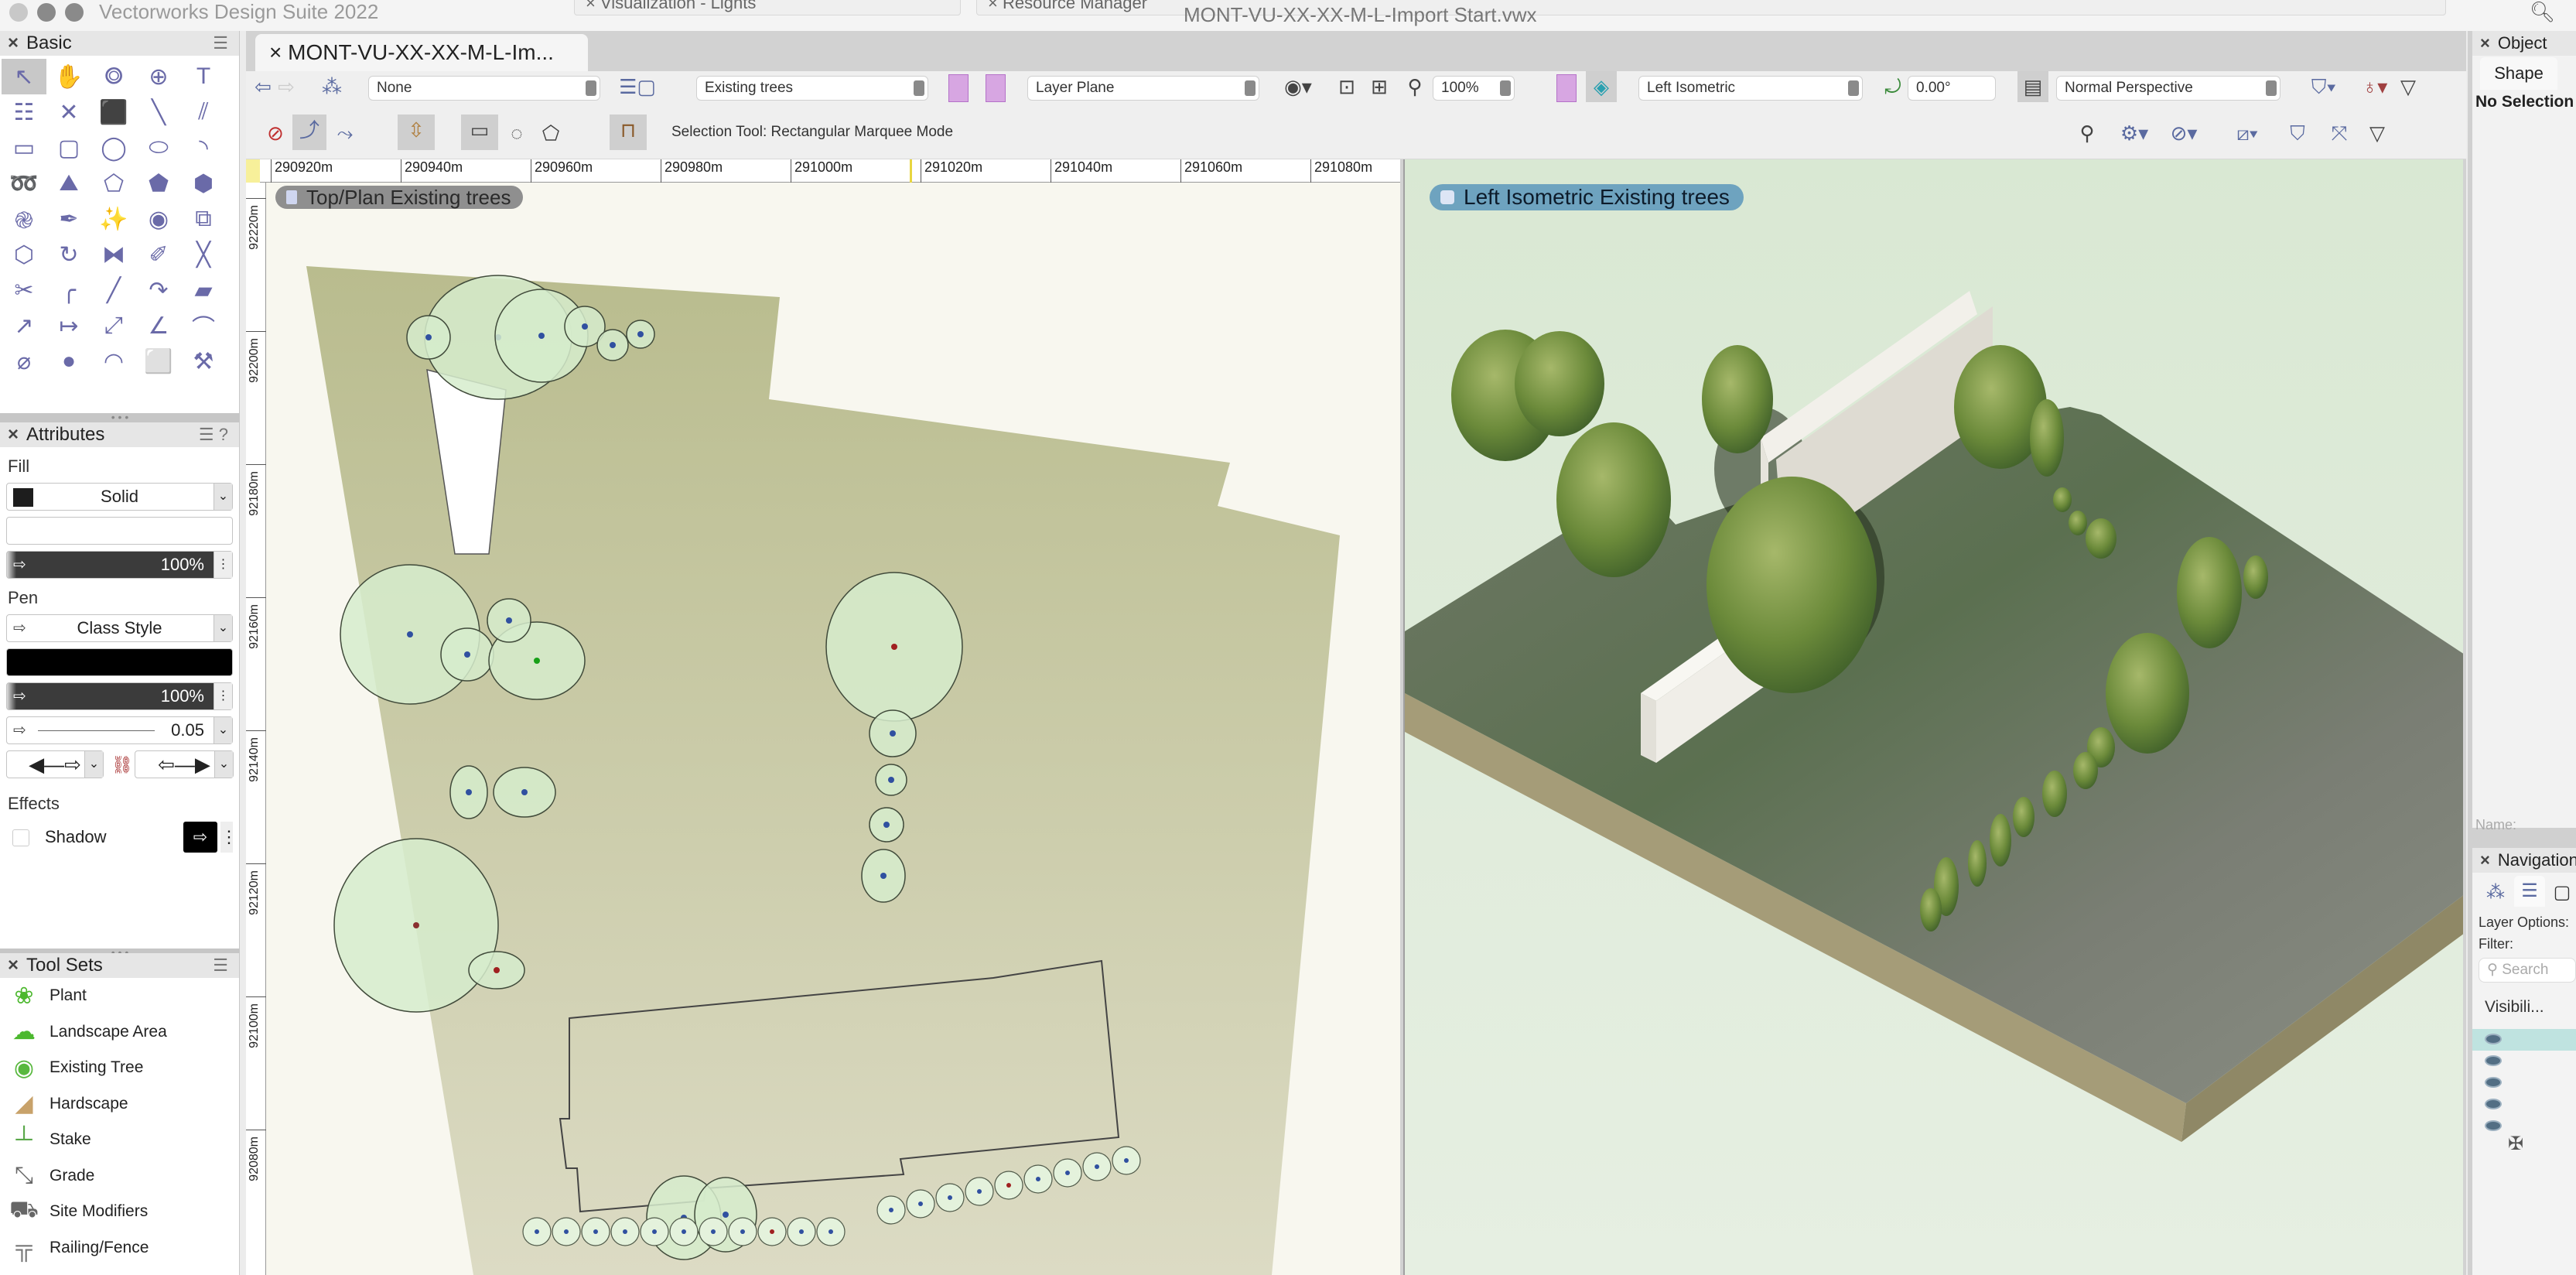 This screenshot has height=1275, width=2576. What do you see at coordinates (2134, 133) in the screenshot?
I see `snap-settings-icon: ⚙▾` at bounding box center [2134, 133].